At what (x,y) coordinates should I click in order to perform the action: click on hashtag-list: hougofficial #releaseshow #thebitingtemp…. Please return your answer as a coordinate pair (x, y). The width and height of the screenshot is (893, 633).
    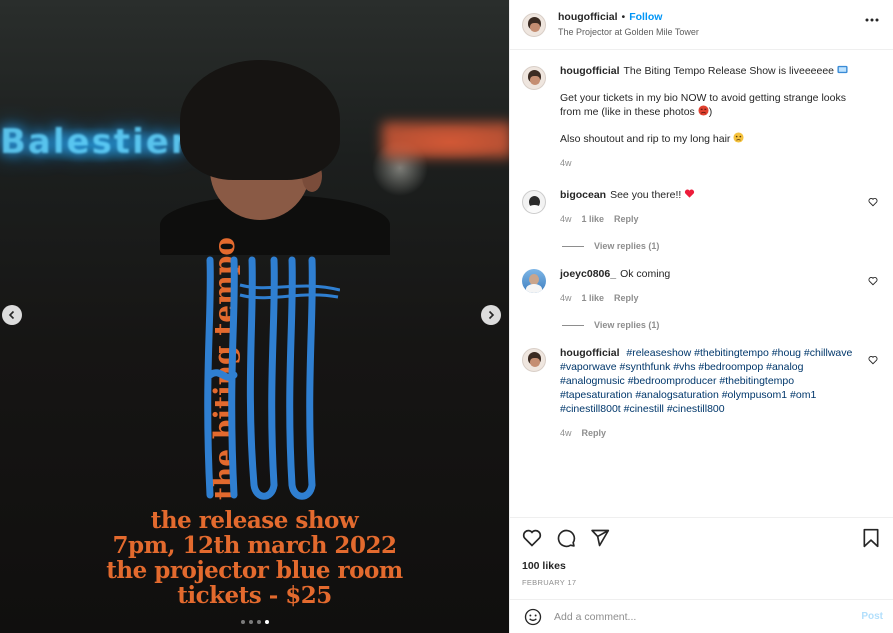
    Looking at the image, I should click on (710, 381).